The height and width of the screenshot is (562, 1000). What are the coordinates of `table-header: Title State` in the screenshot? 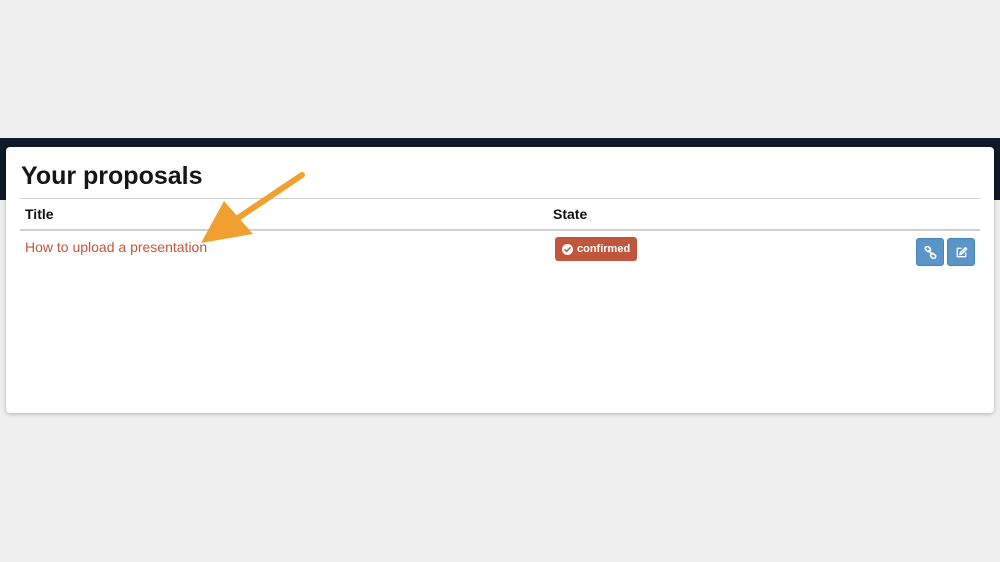 It's located at (500, 214).